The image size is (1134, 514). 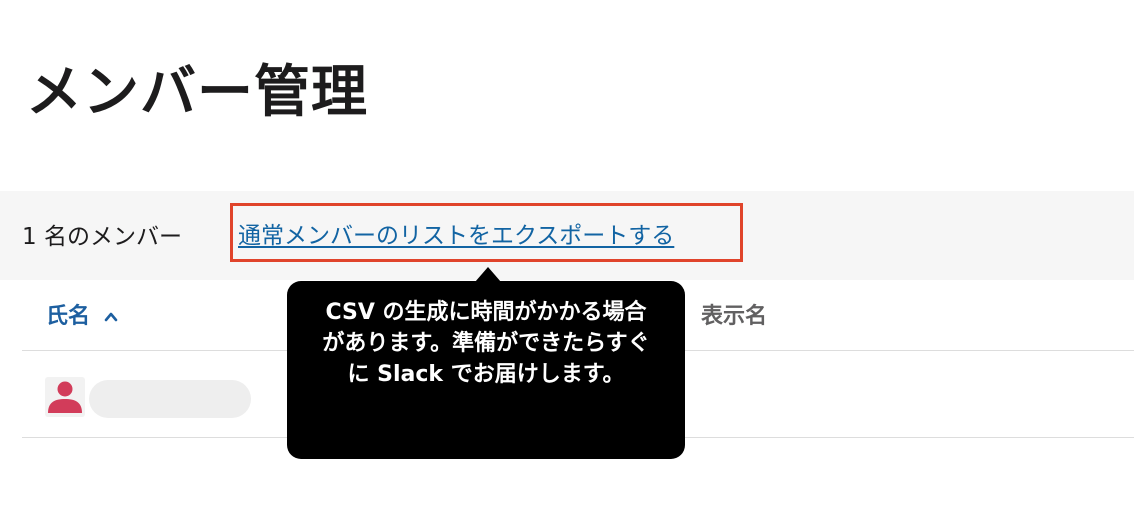 I want to click on redacted-member-name, so click(x=170, y=399).